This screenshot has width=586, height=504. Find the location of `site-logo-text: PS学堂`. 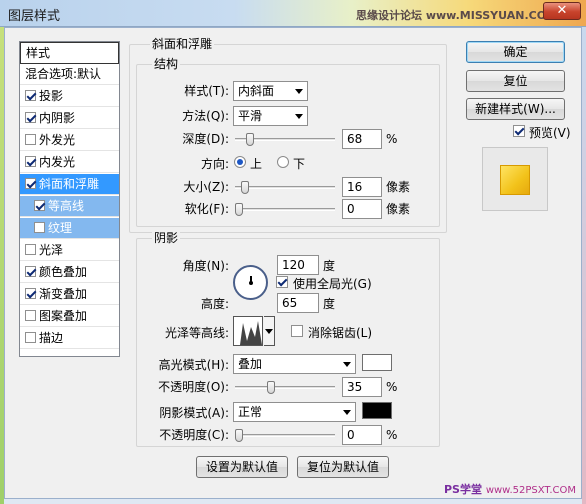

site-logo-text: PS学堂 is located at coordinates (463, 489).